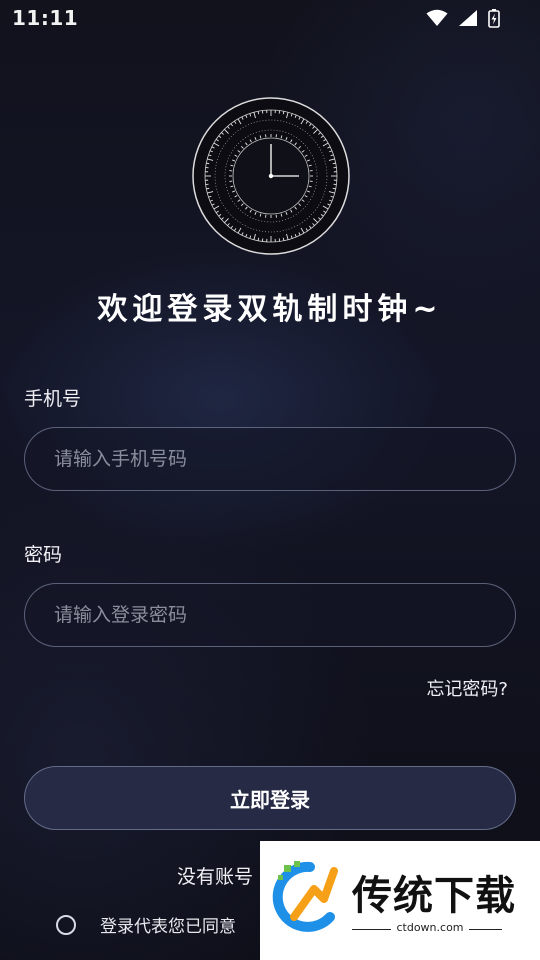  I want to click on watermark-title: 传统下载, so click(434, 896).